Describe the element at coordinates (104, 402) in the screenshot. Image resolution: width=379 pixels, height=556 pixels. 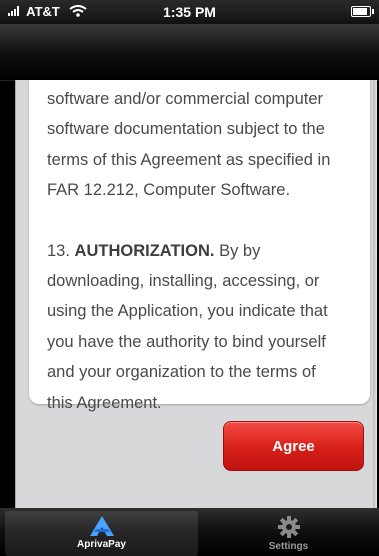
I see `agreement-line: this Agreement.` at that location.